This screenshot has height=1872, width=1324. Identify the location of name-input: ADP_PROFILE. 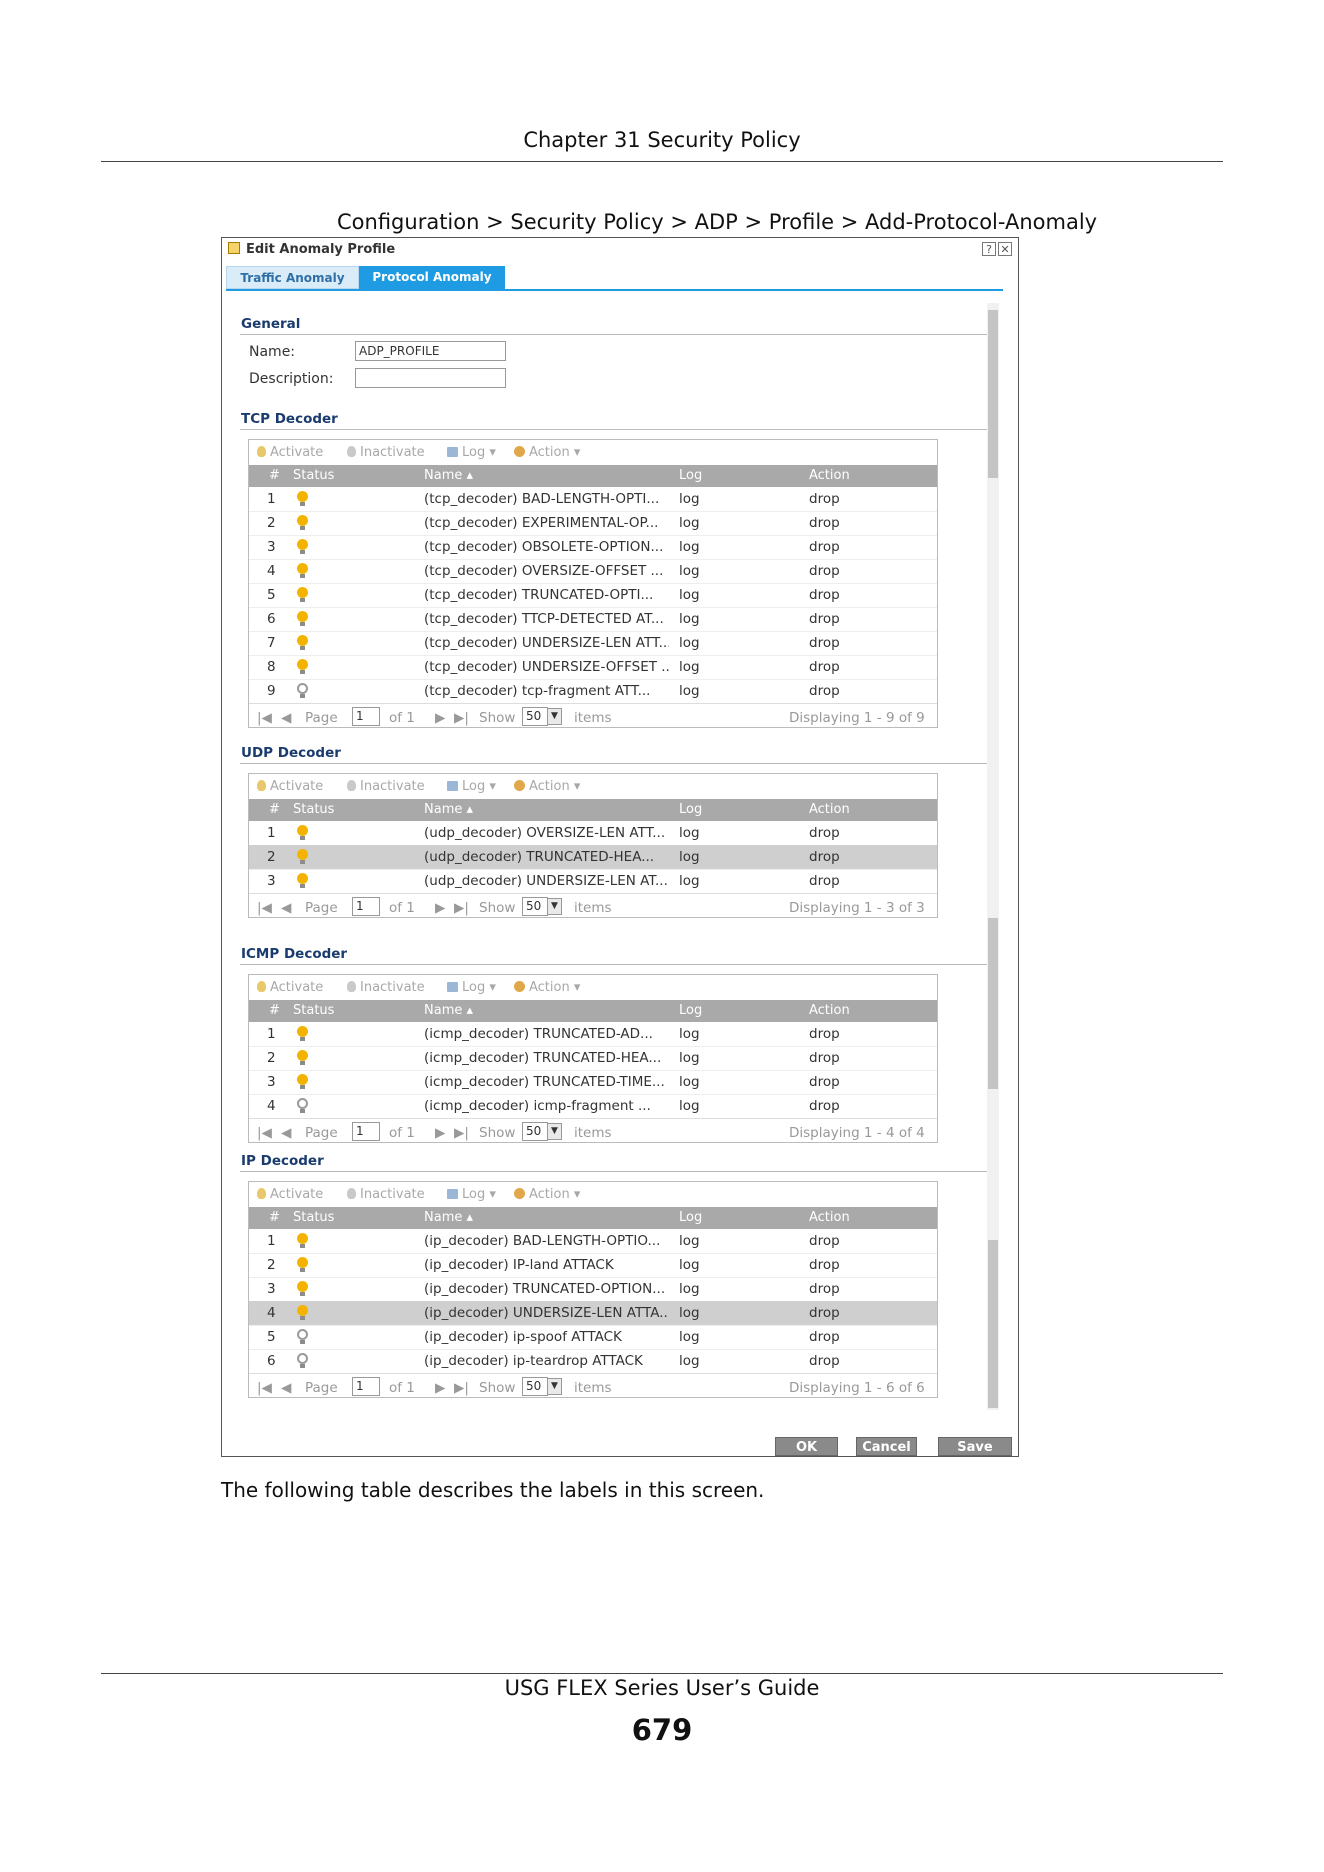
(430, 351).